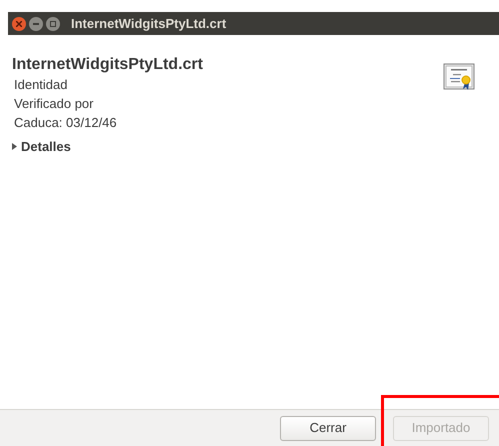  I want to click on certificate-field: Verificado por, so click(108, 103).